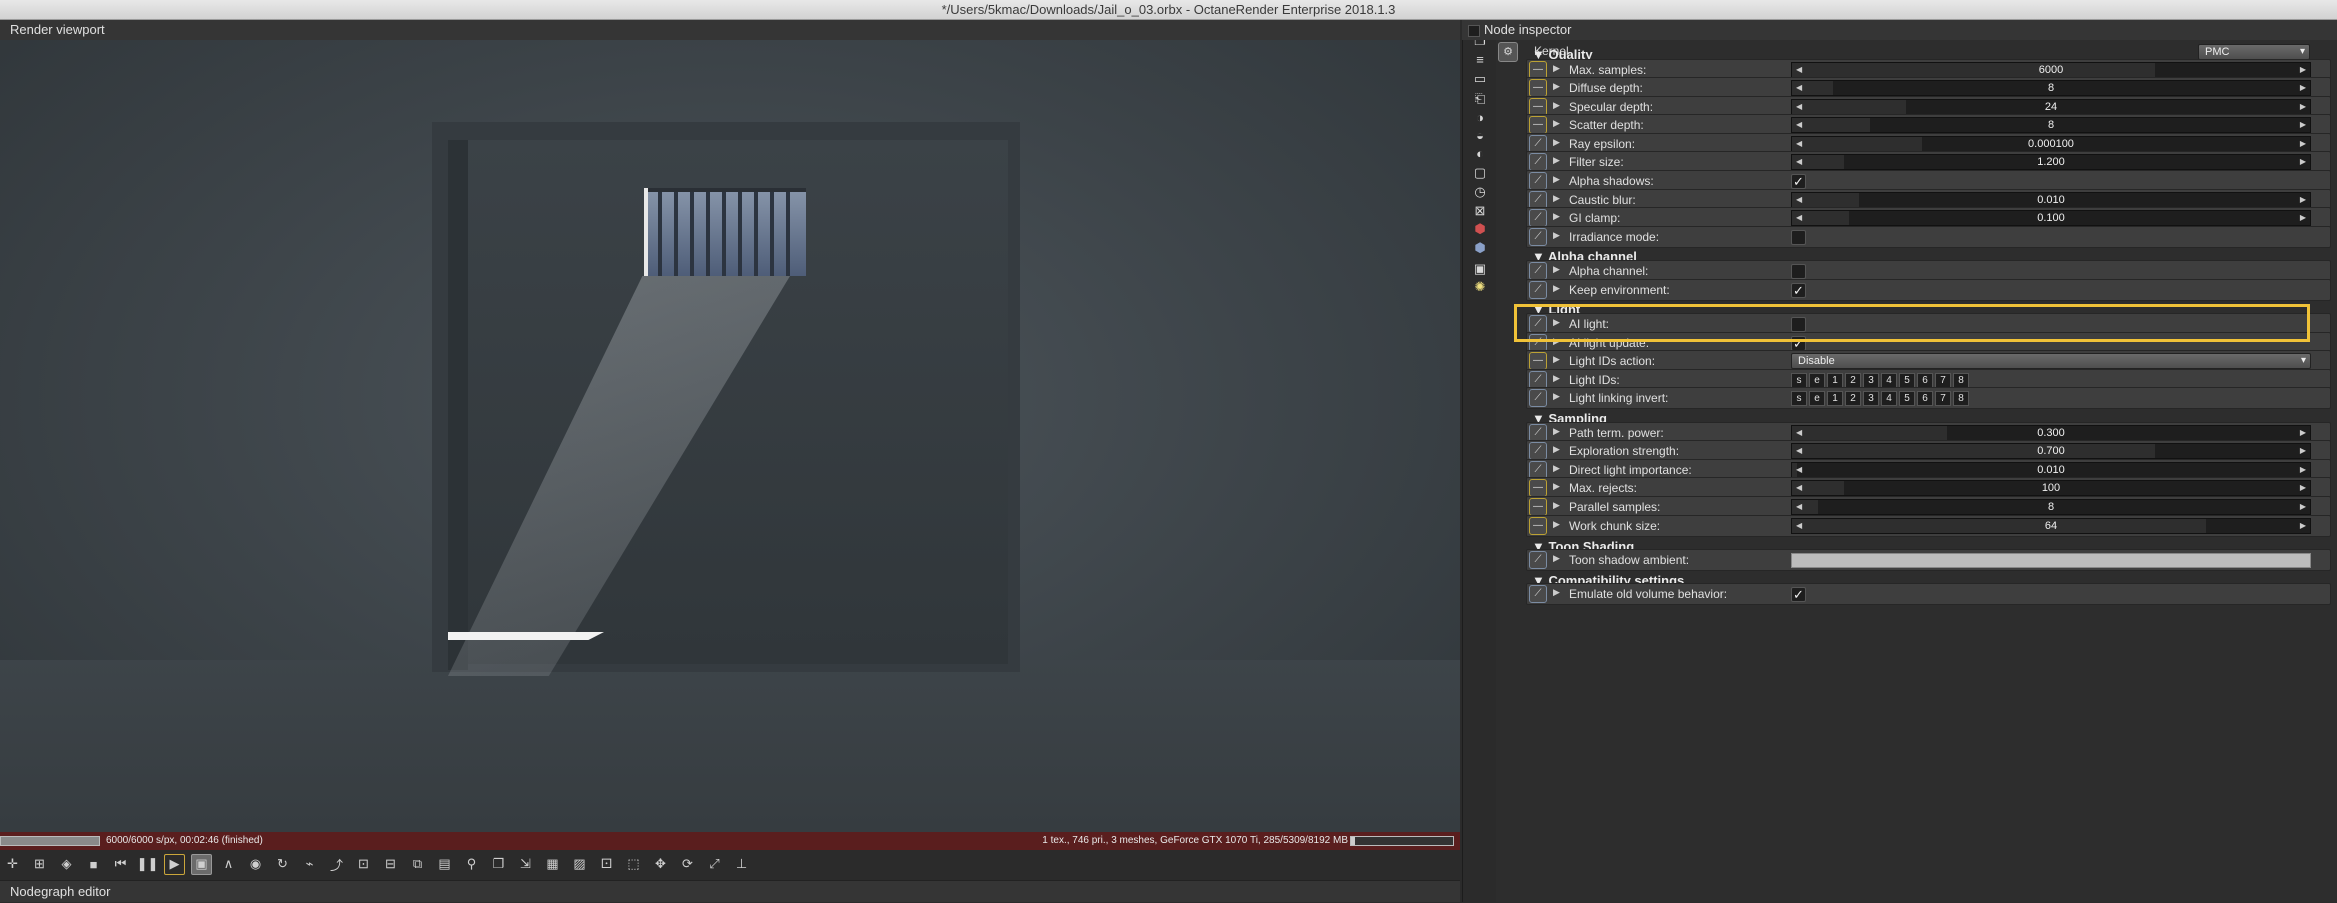 Image resolution: width=2337 pixels, height=903 pixels. I want to click on work-chunk-size-slider: 64 ◀ ▶, so click(2051, 526).